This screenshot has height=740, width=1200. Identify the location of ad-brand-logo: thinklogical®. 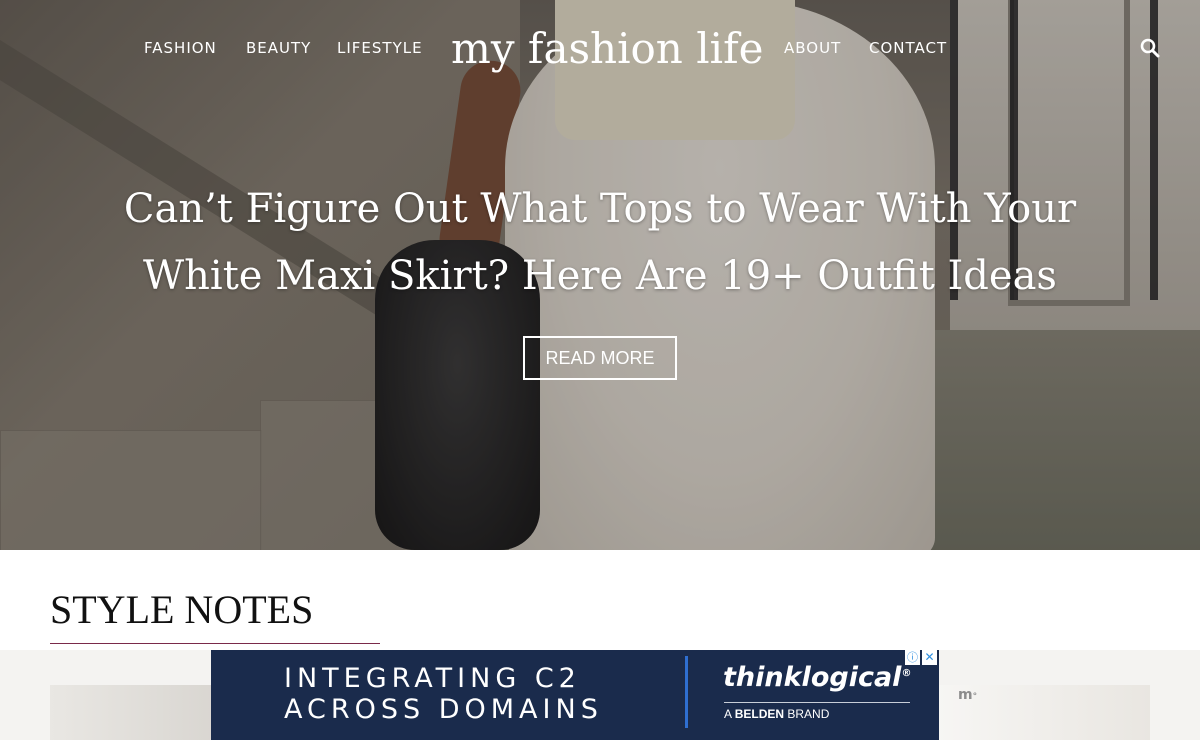
(817, 677).